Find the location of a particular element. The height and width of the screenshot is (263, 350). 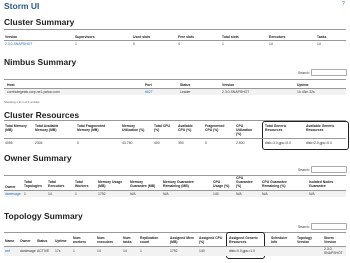

col-memory-usage: Memory Usage (MB) is located at coordinates (111, 184).